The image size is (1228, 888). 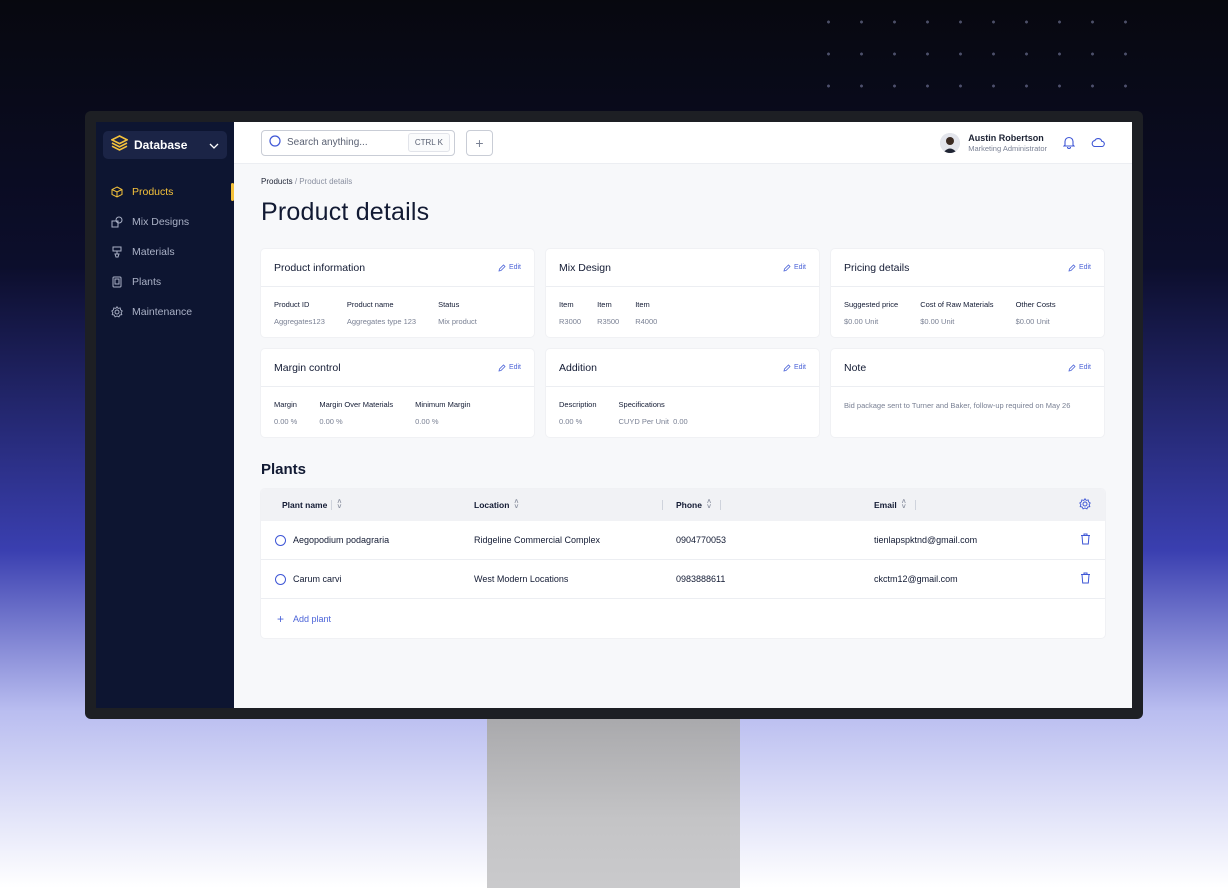 What do you see at coordinates (367, 579) in the screenshot?
I see `plant-name-cell: Carum carvi` at bounding box center [367, 579].